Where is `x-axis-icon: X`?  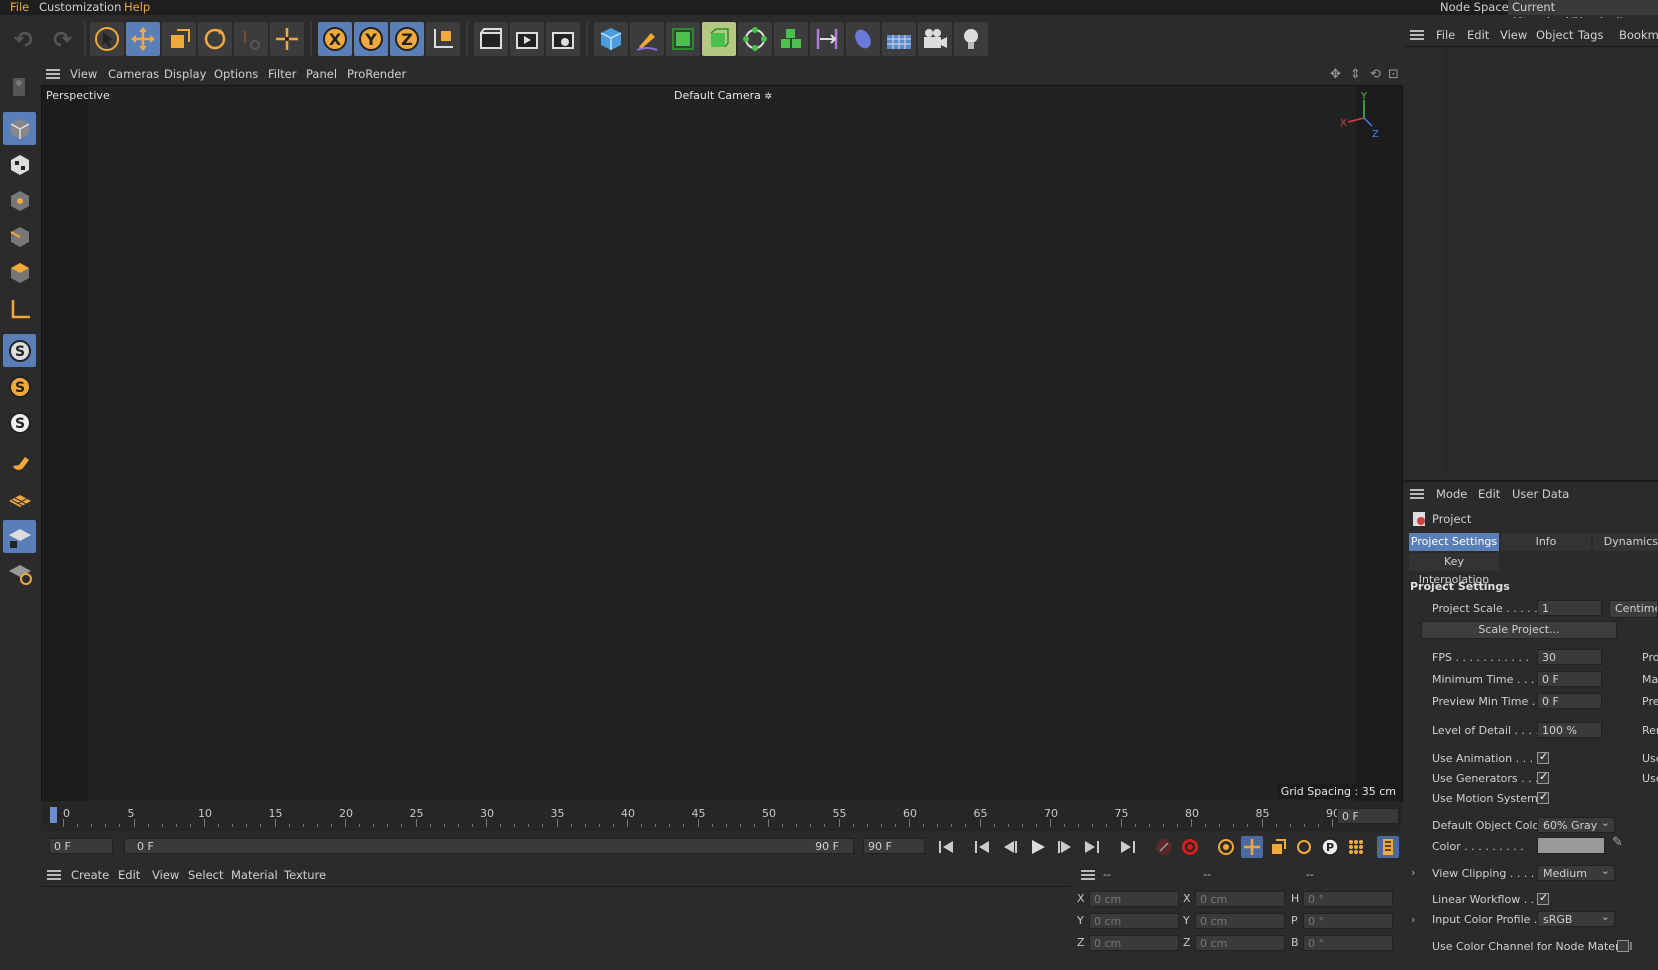 x-axis-icon: X is located at coordinates (335, 39).